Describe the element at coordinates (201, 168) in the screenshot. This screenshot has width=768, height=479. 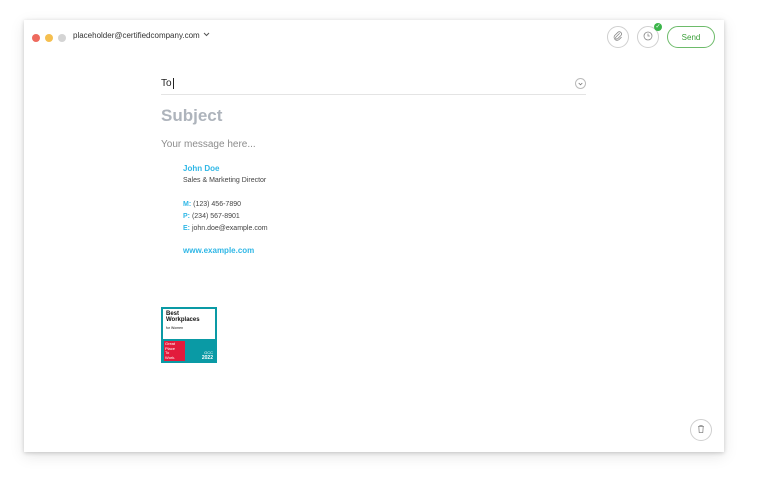
I see `signature-name: John Doe` at that location.